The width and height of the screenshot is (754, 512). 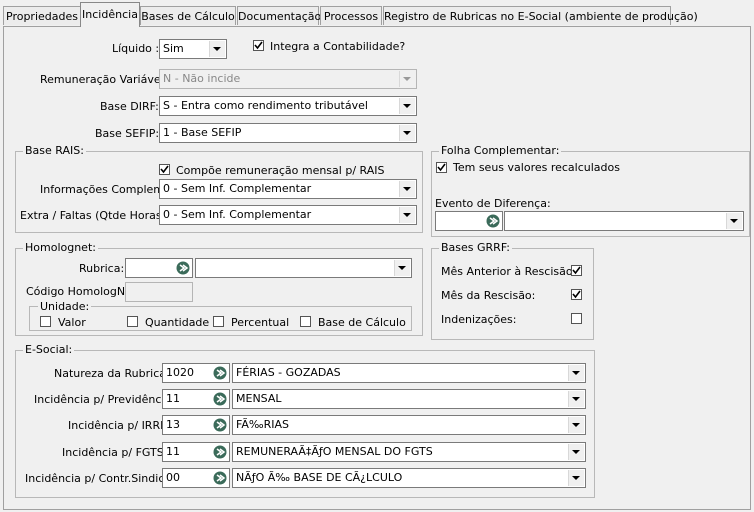 What do you see at coordinates (164, 169) in the screenshot?
I see `compoe-remuneracao-checkbox` at bounding box center [164, 169].